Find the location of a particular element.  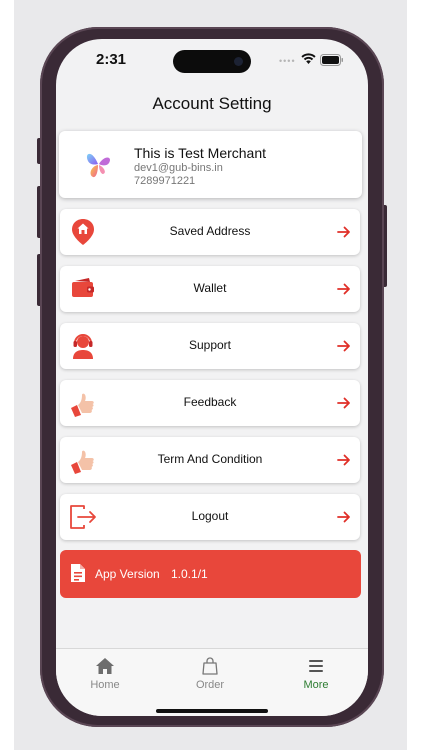

bag-icon is located at coordinates (210, 666).